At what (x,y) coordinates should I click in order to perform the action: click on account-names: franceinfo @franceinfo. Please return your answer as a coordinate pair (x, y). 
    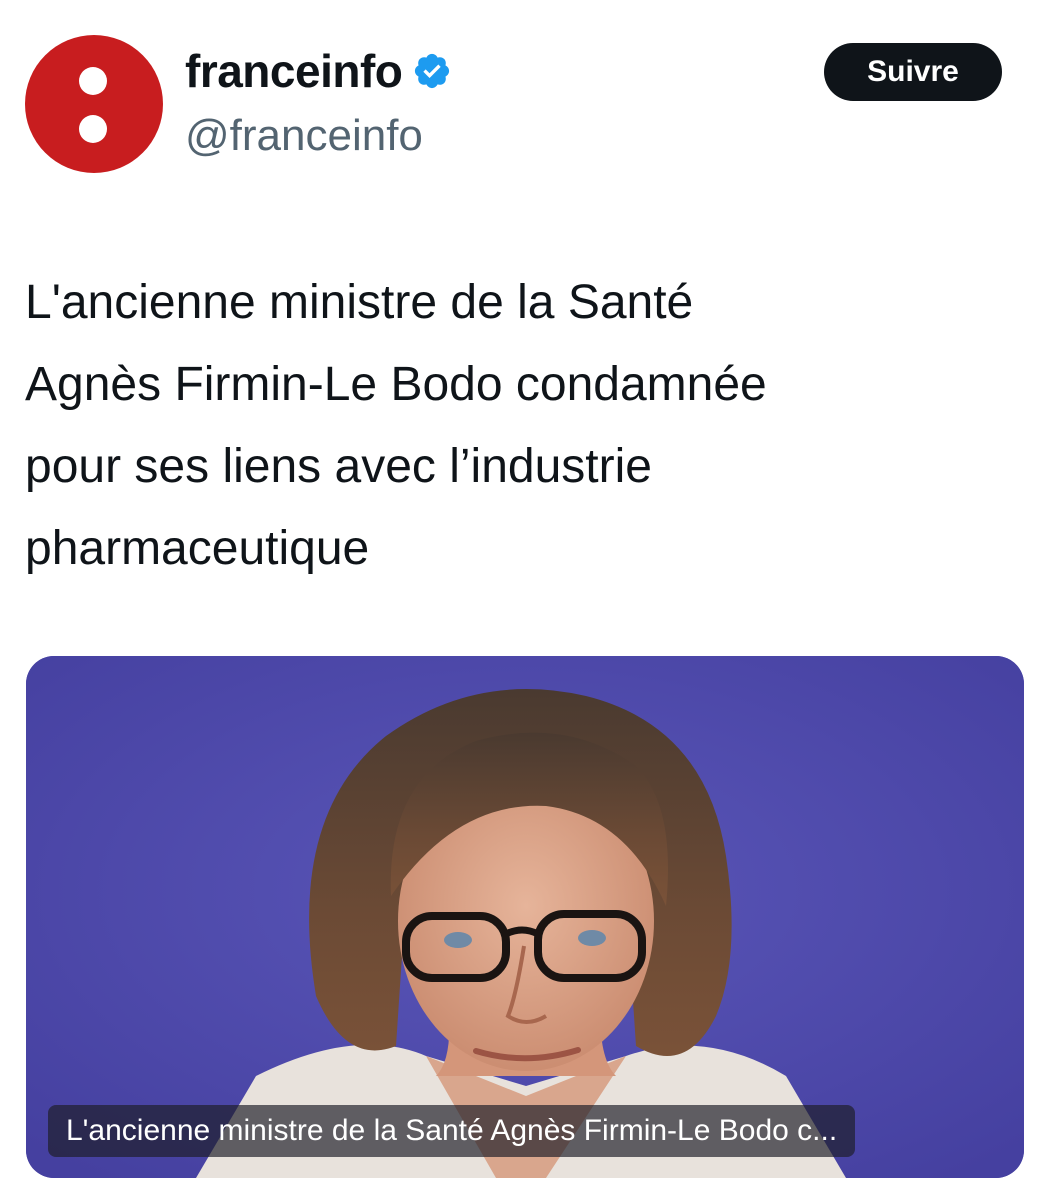
    Looking at the image, I should click on (318, 101).